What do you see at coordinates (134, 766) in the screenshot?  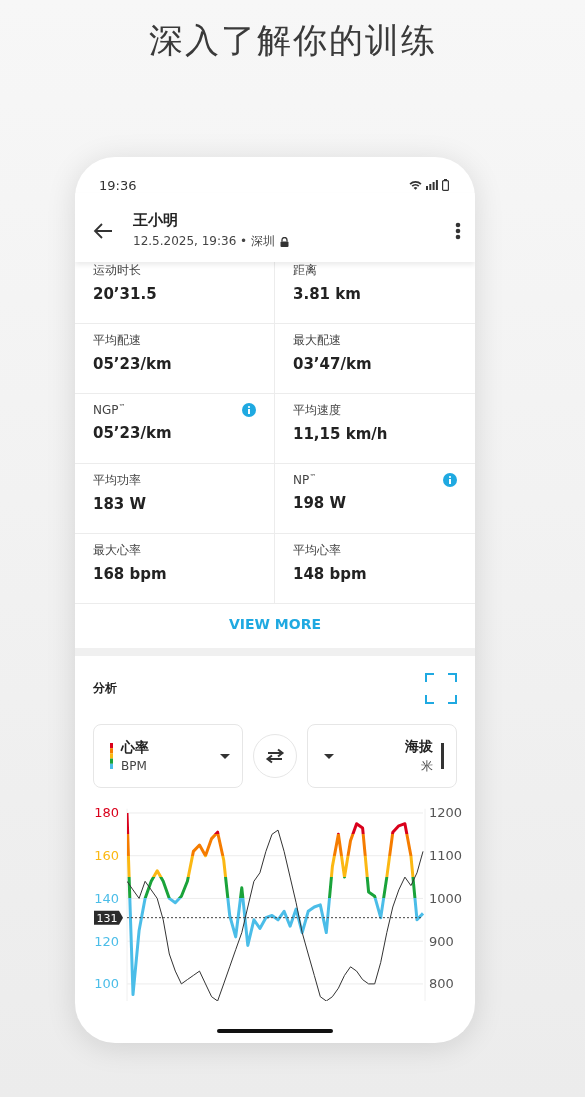 I see `metric-unit: BPM` at bounding box center [134, 766].